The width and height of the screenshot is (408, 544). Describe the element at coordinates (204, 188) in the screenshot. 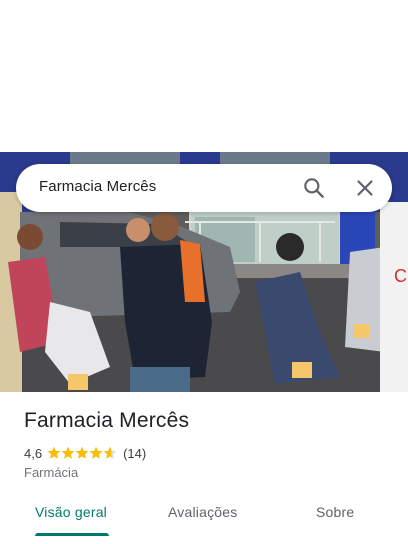

I see `search-bar: Farmacia Mercês` at that location.